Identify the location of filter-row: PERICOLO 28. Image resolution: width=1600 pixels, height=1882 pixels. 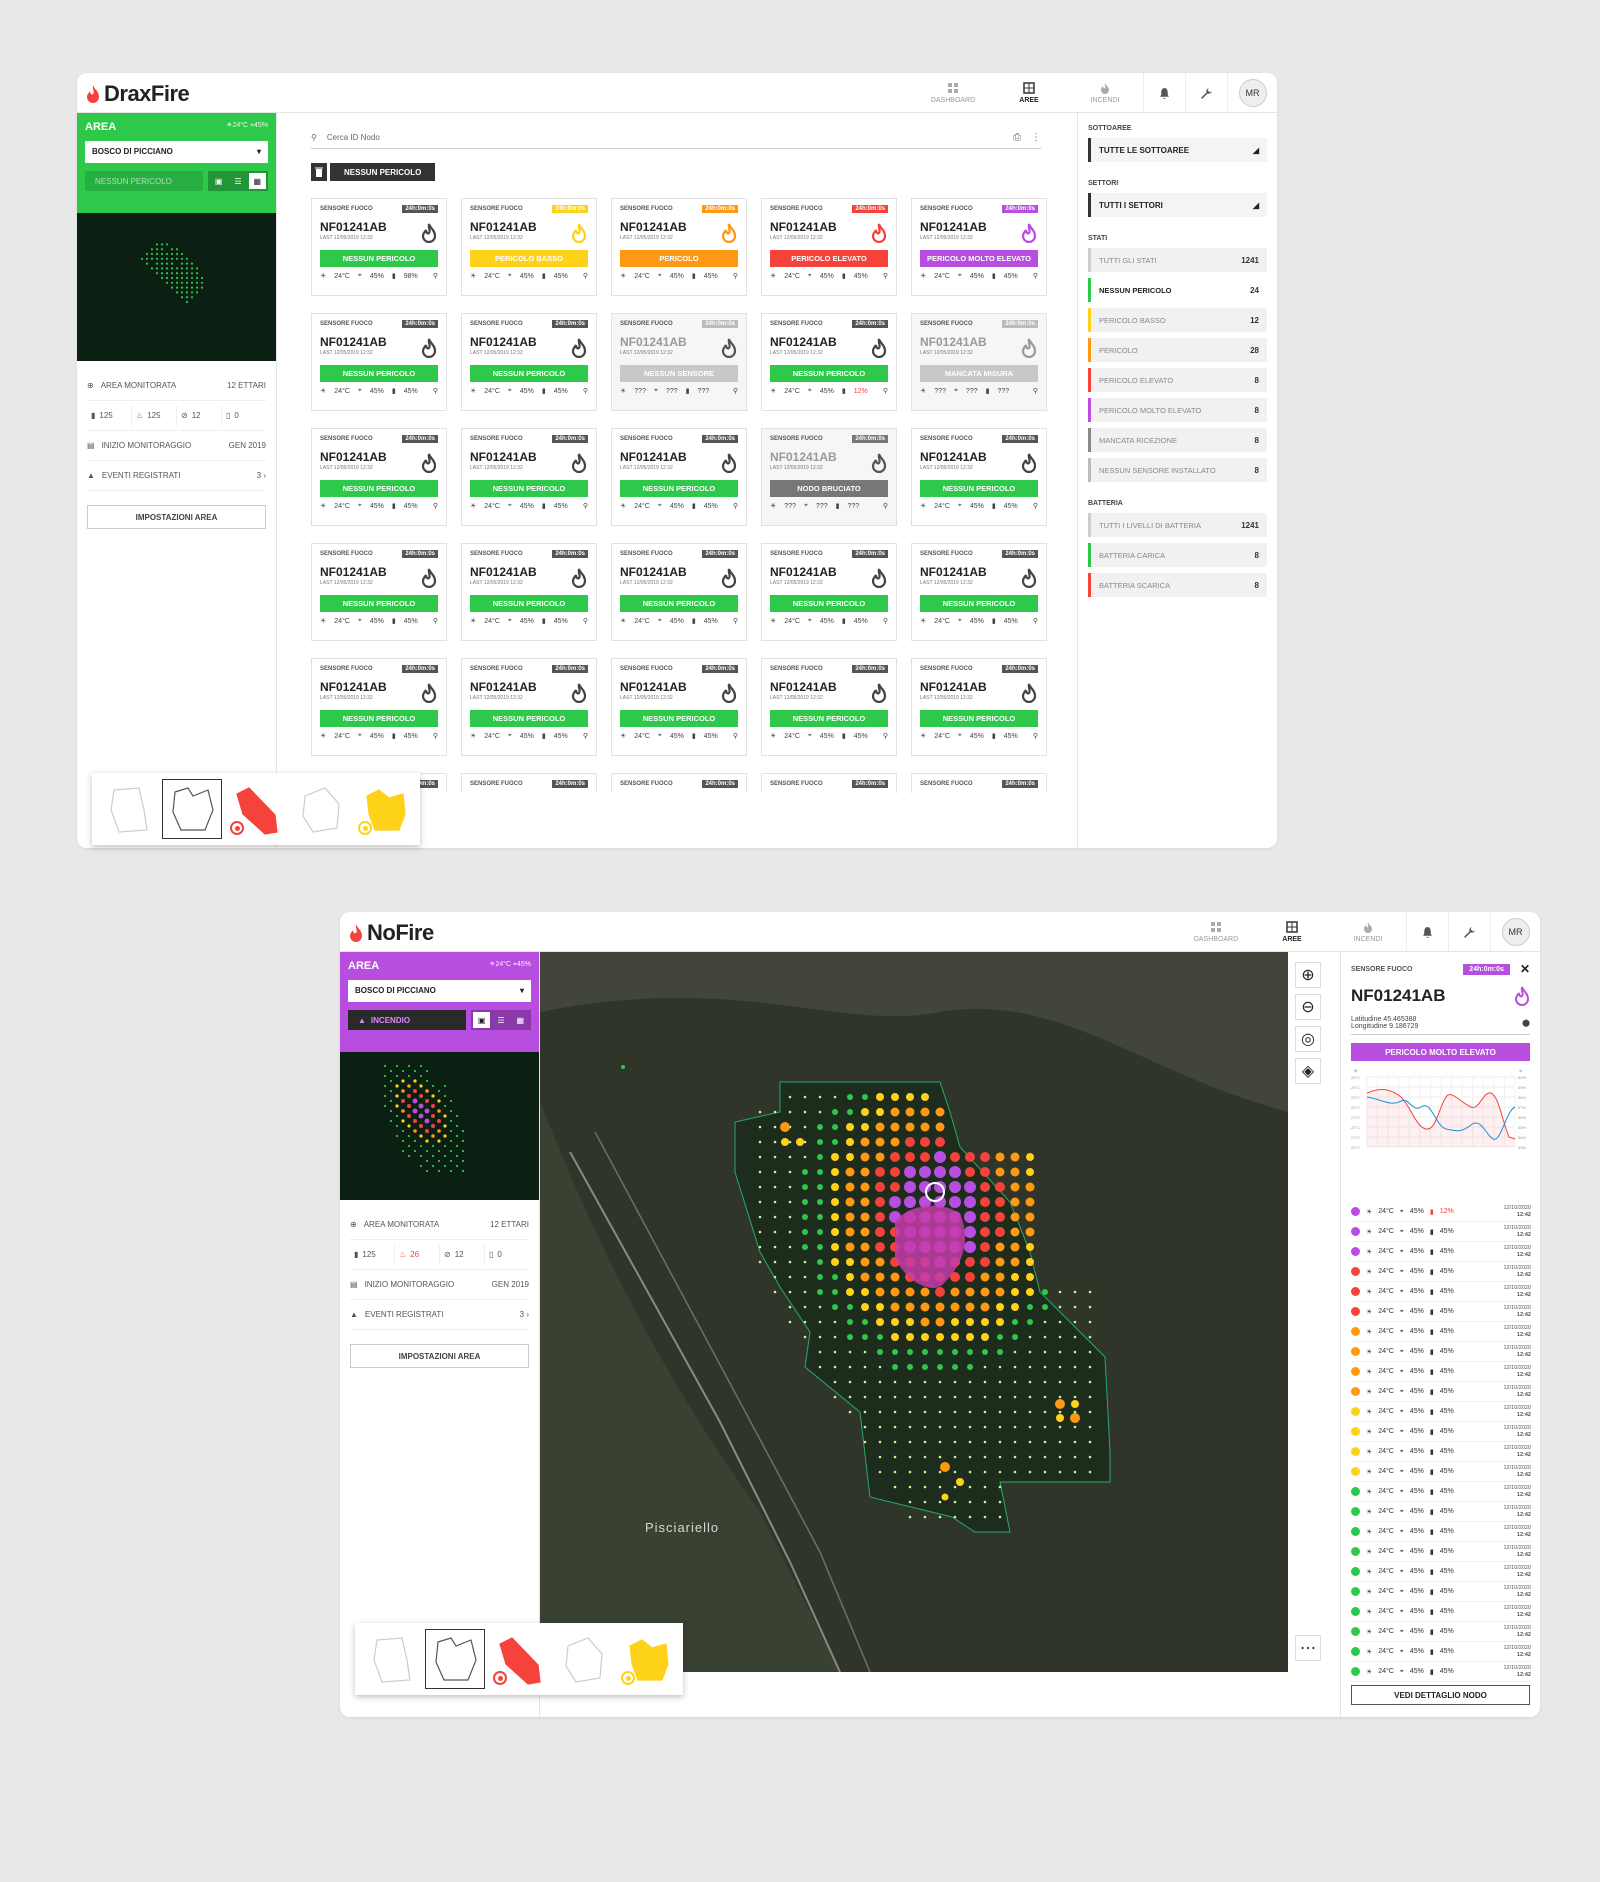
(1177, 350).